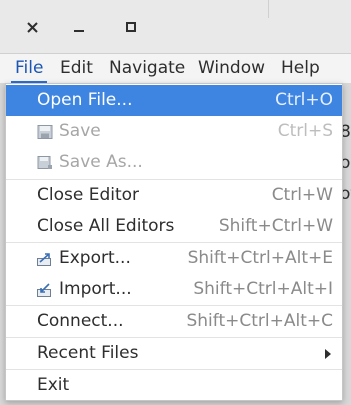 The width and height of the screenshot is (351, 405). Describe the element at coordinates (304, 100) in the screenshot. I see `menu-item-shortcut: Ctrl+O` at that location.